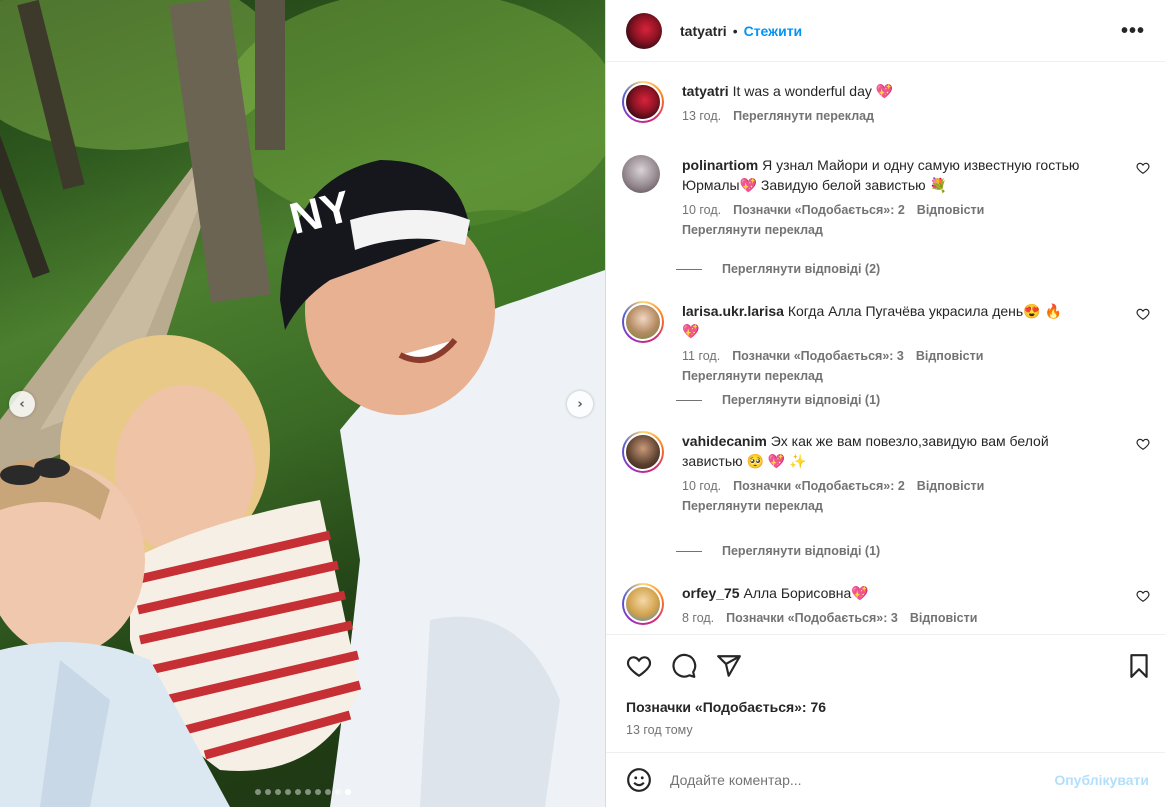  What do you see at coordinates (705, 91) in the screenshot?
I see `caption-username: tatyatri` at bounding box center [705, 91].